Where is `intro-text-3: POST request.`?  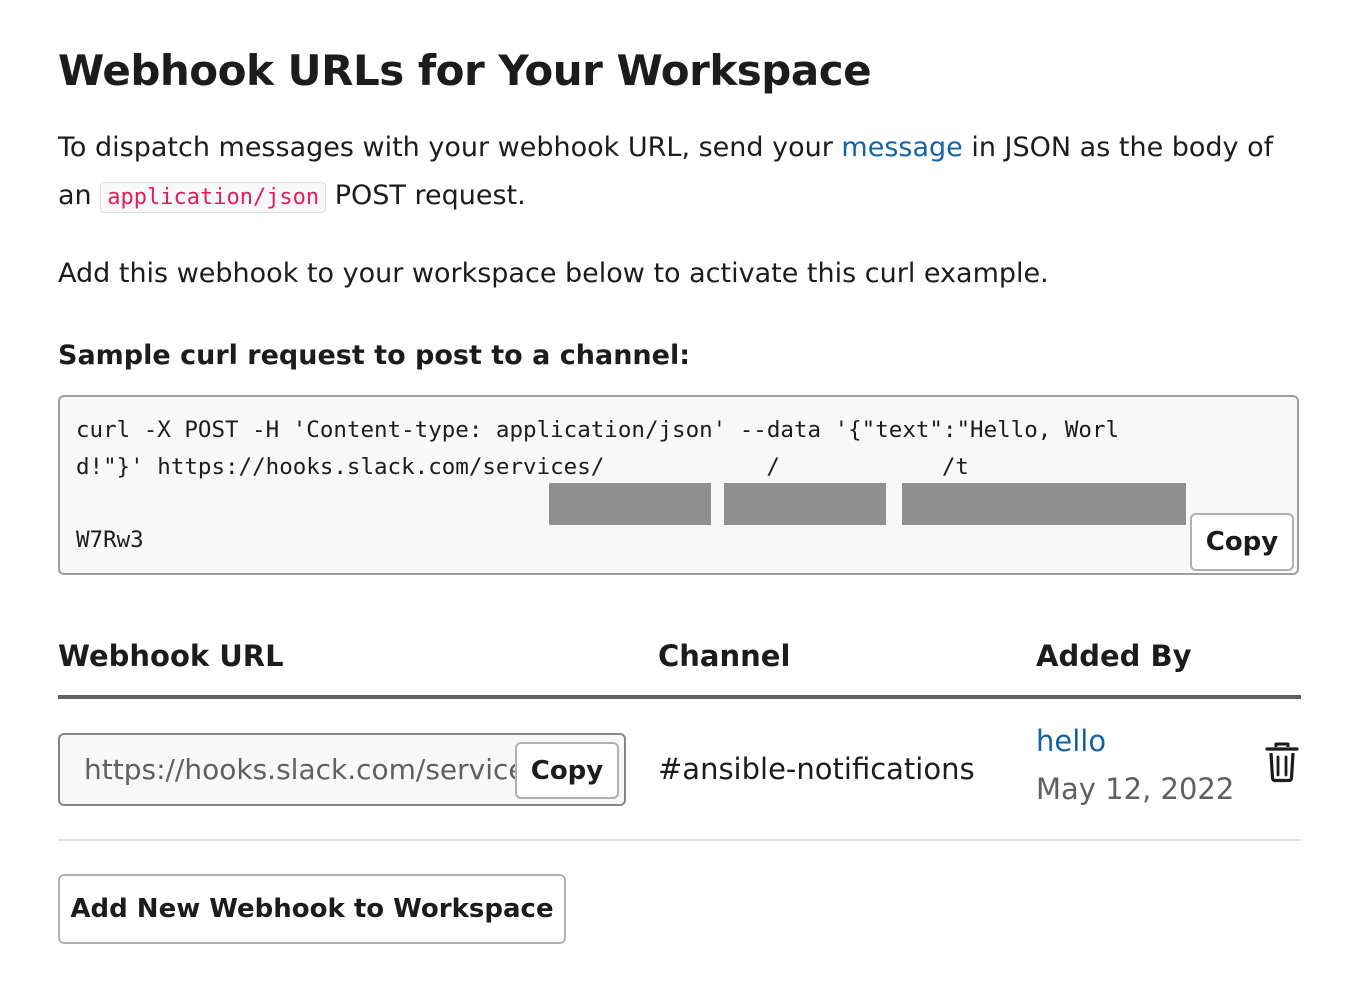 intro-text-3: POST request. is located at coordinates (426, 195).